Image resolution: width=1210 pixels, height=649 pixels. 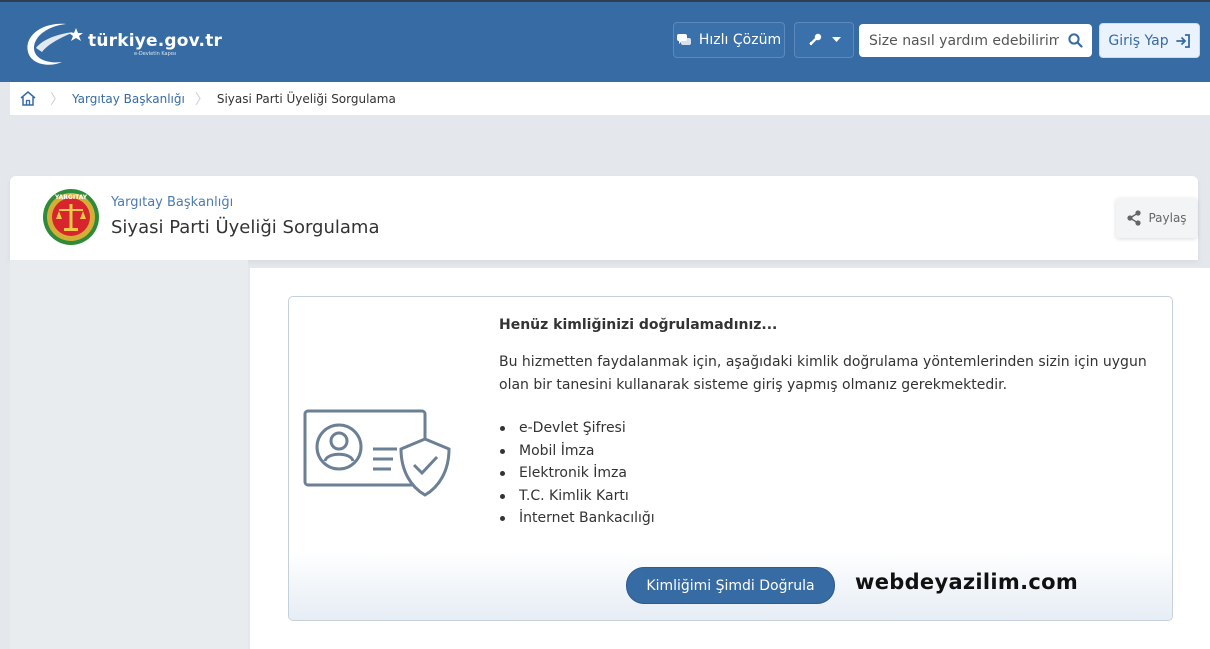 What do you see at coordinates (129, 454) in the screenshot?
I see `left-sidebar` at bounding box center [129, 454].